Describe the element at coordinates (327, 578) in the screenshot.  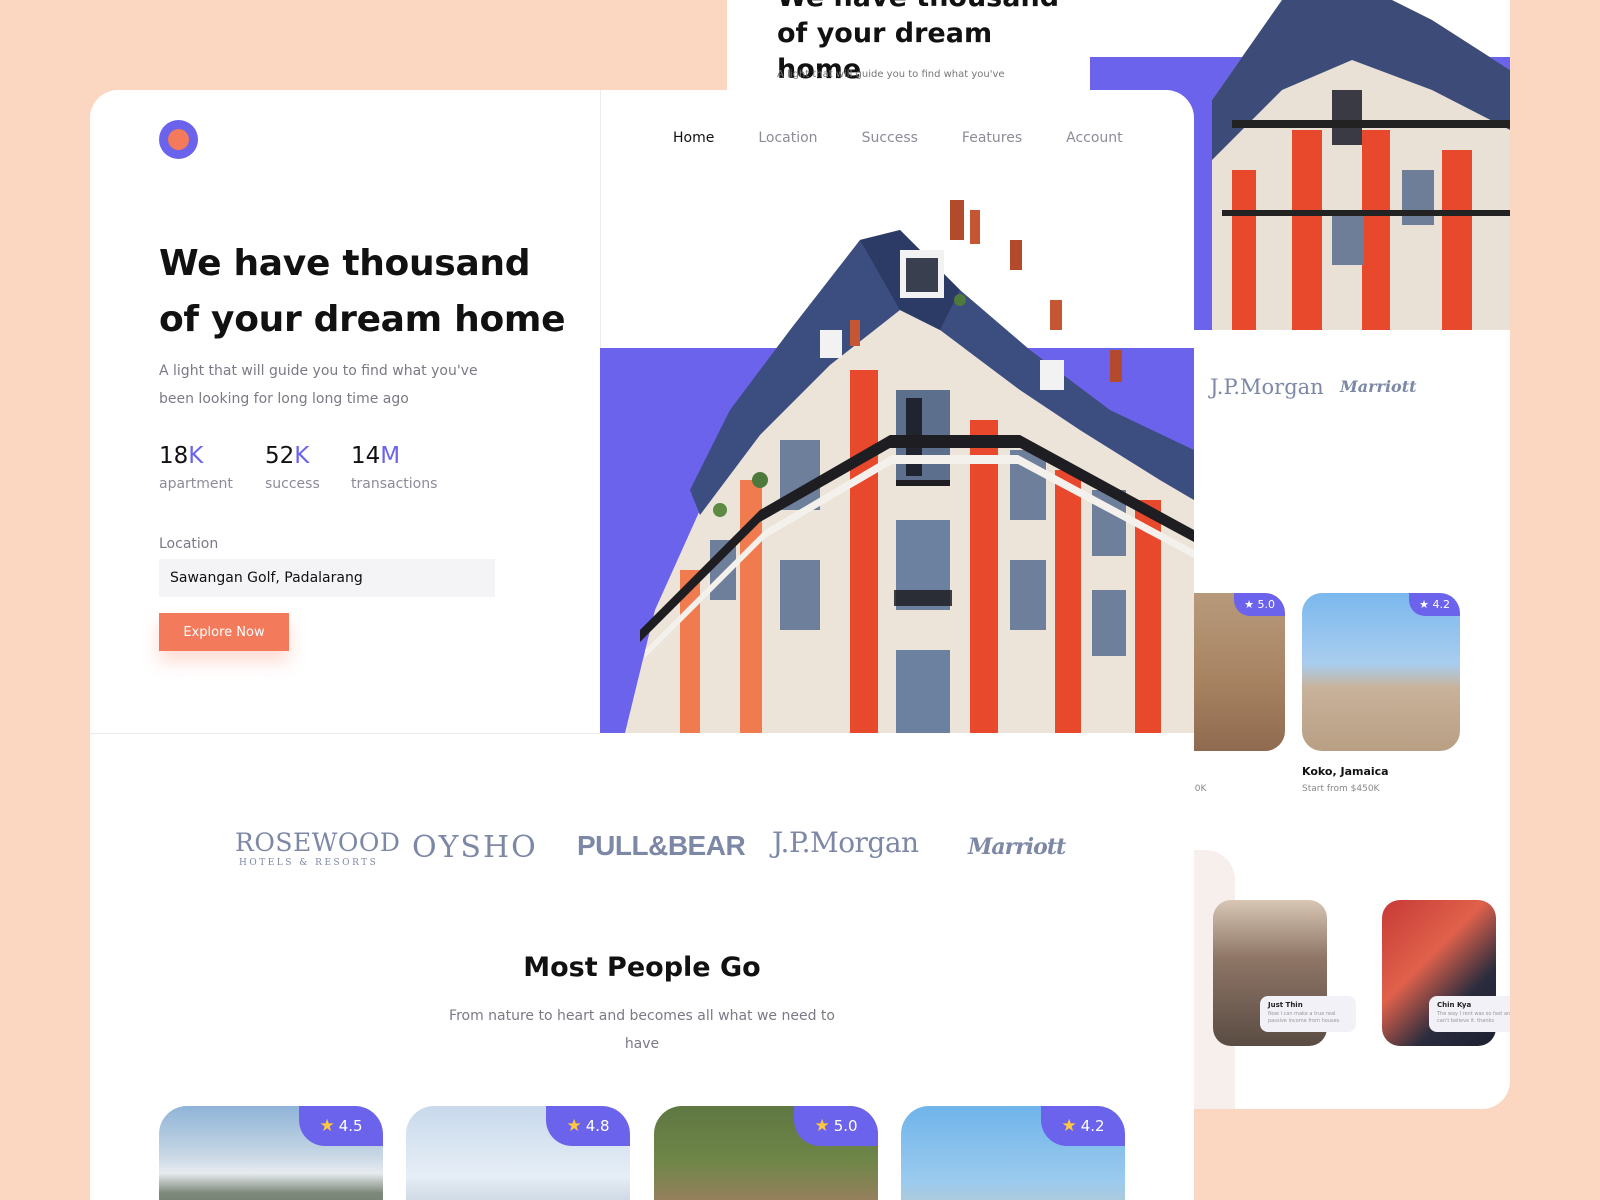
I see `location-input` at that location.